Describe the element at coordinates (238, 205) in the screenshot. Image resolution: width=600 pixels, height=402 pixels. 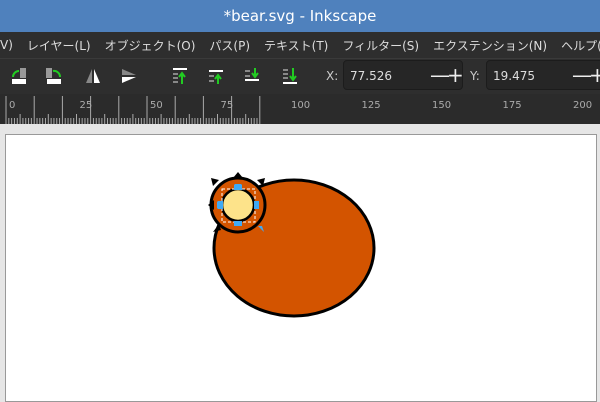
I see `bear-ear-inner` at that location.